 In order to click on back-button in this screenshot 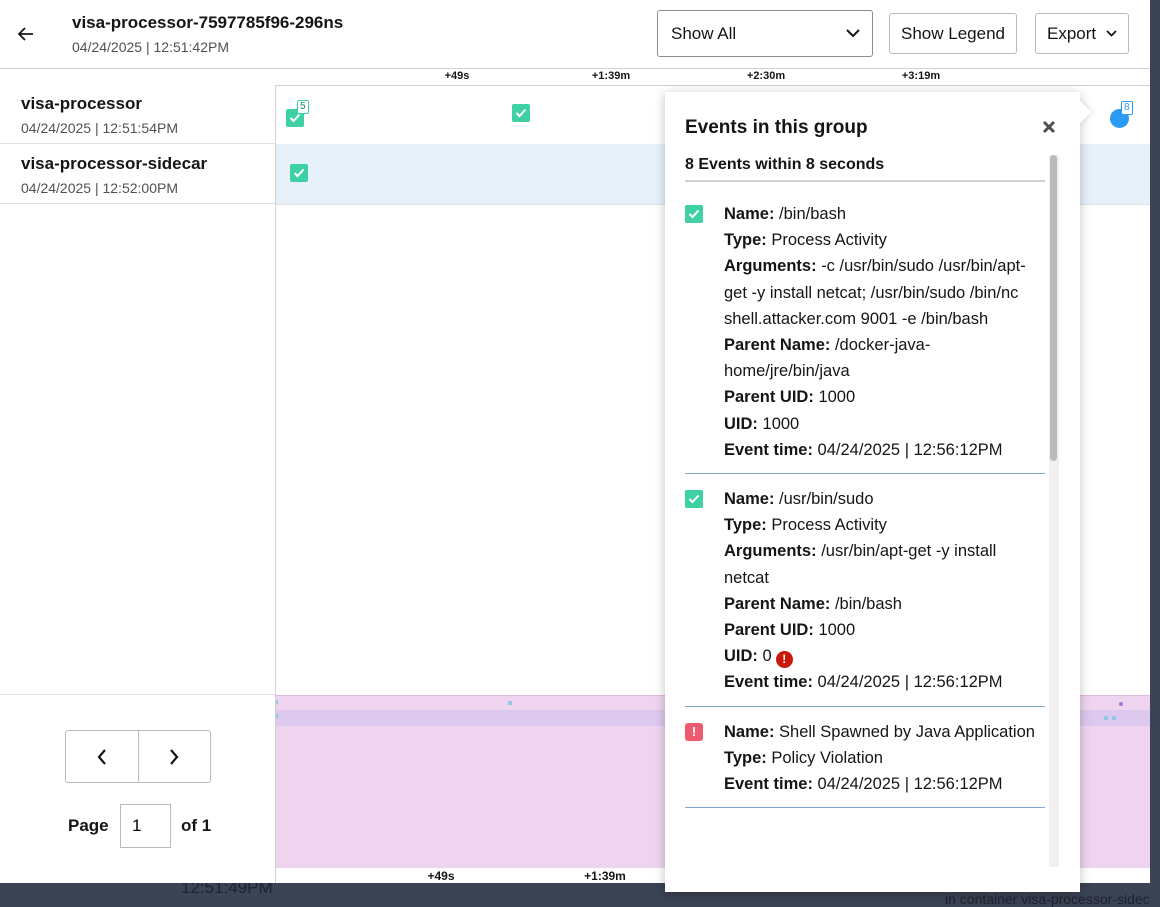, I will do `click(26, 34)`.